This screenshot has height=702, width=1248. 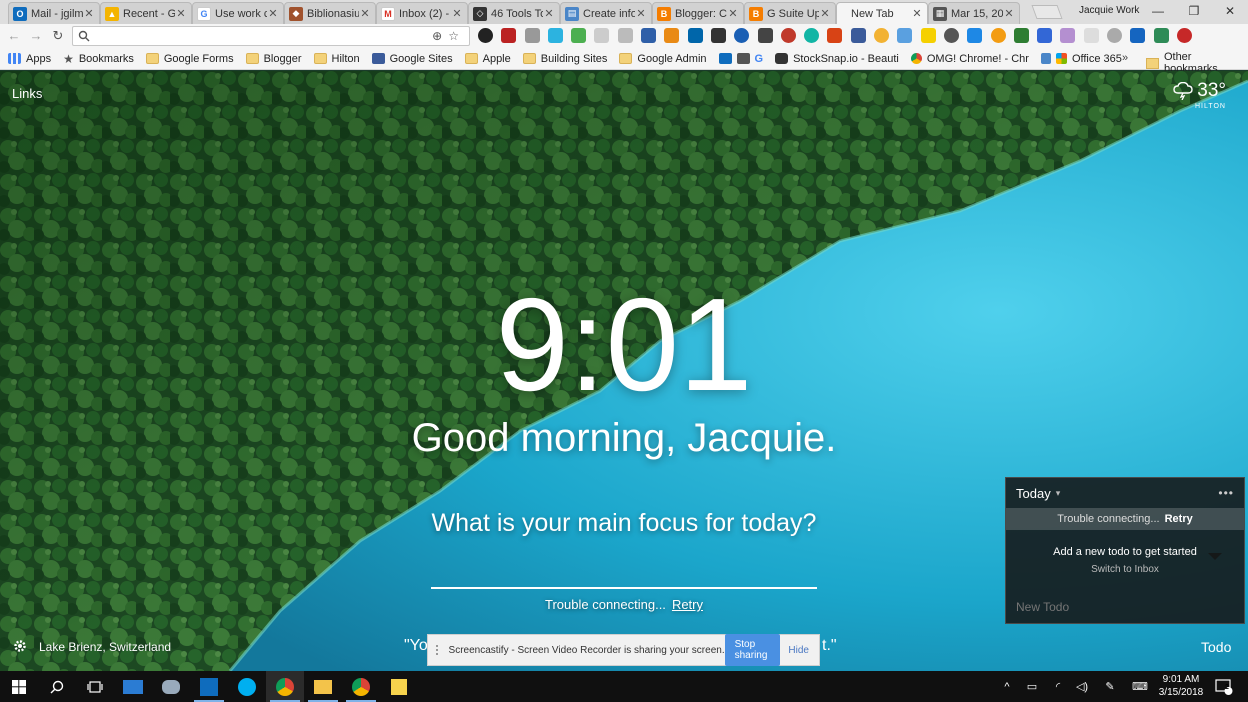 I want to click on bookmark-google-admin: Google Admin, so click(x=663, y=59).